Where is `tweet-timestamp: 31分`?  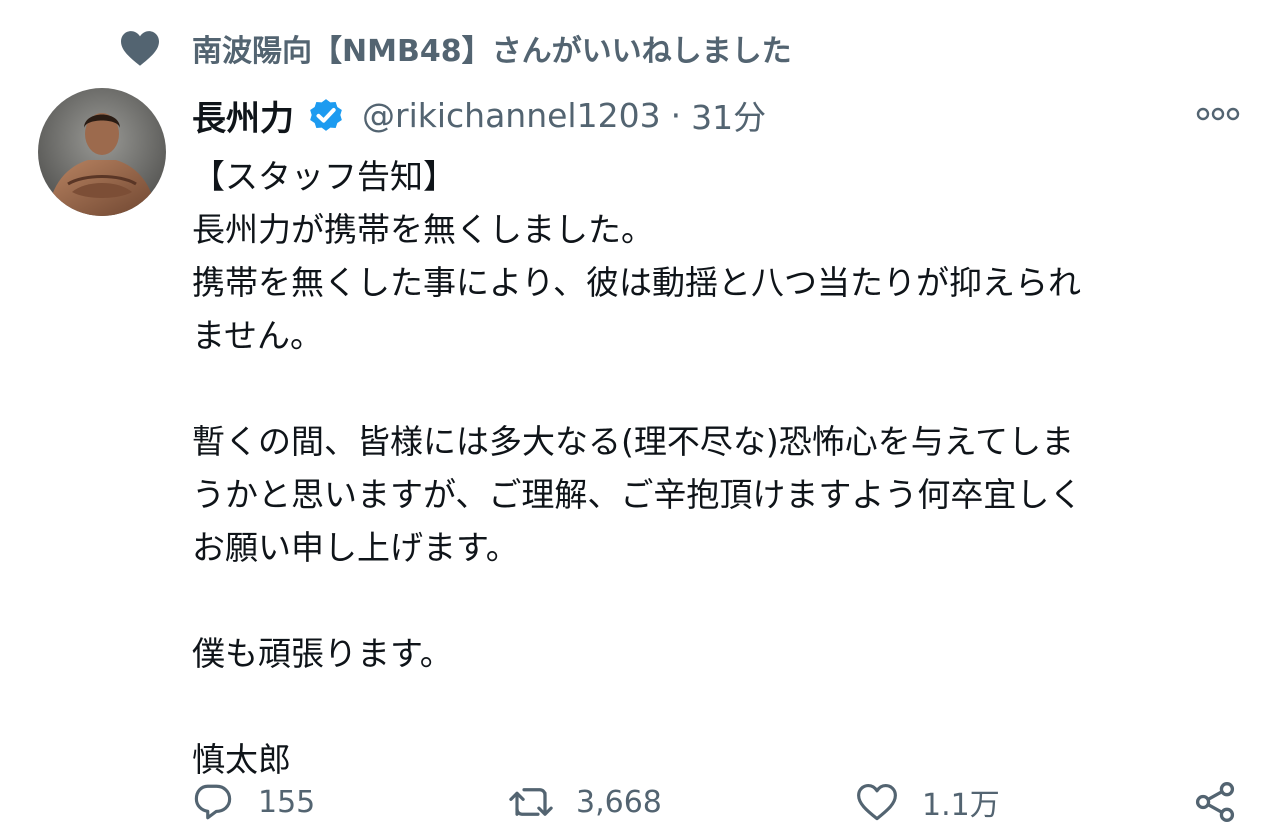
tweet-timestamp: 31分 is located at coordinates (728, 115).